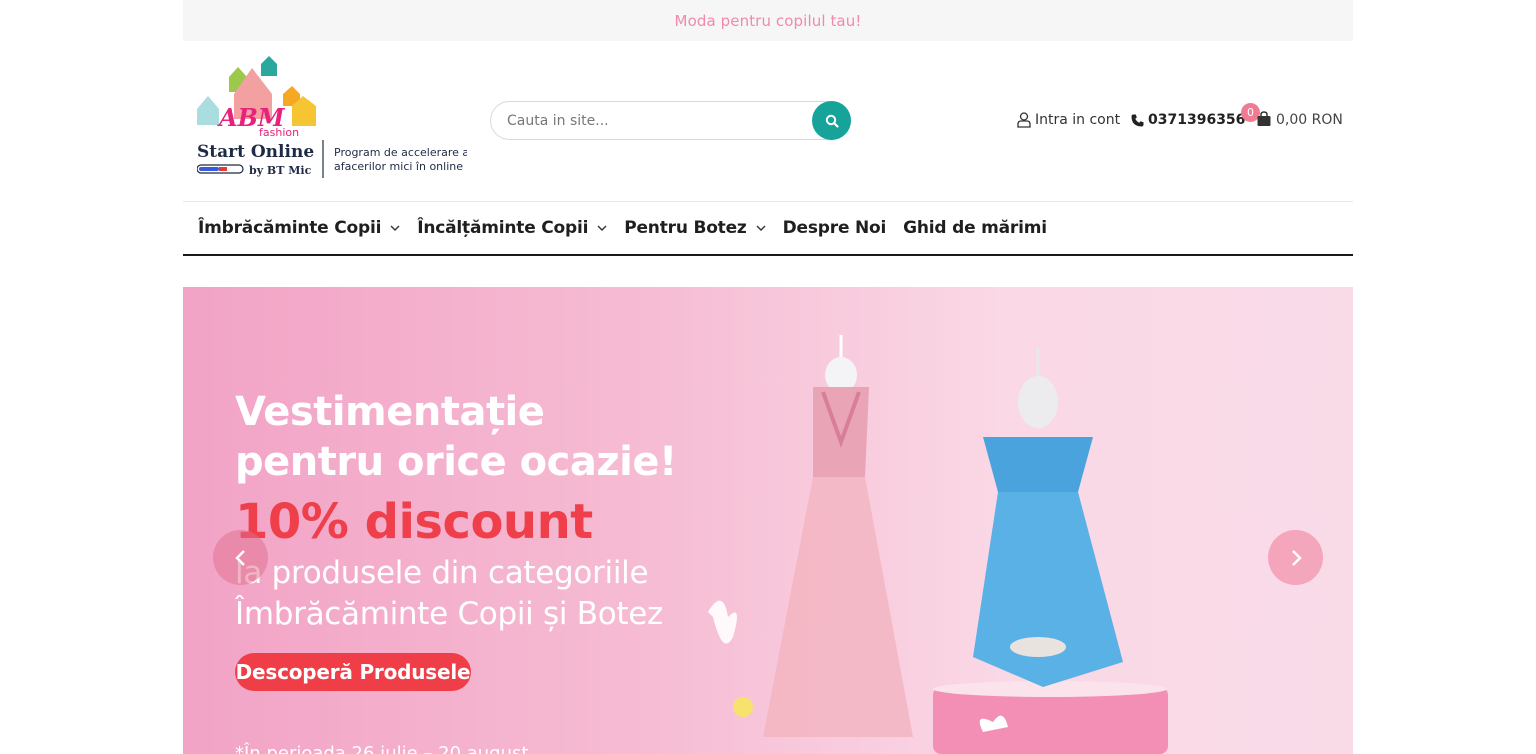 Image resolution: width=1536 pixels, height=754 pixels. What do you see at coordinates (398, 166) in the screenshot?
I see `svg-text: afacerilor mici în online` at bounding box center [398, 166].